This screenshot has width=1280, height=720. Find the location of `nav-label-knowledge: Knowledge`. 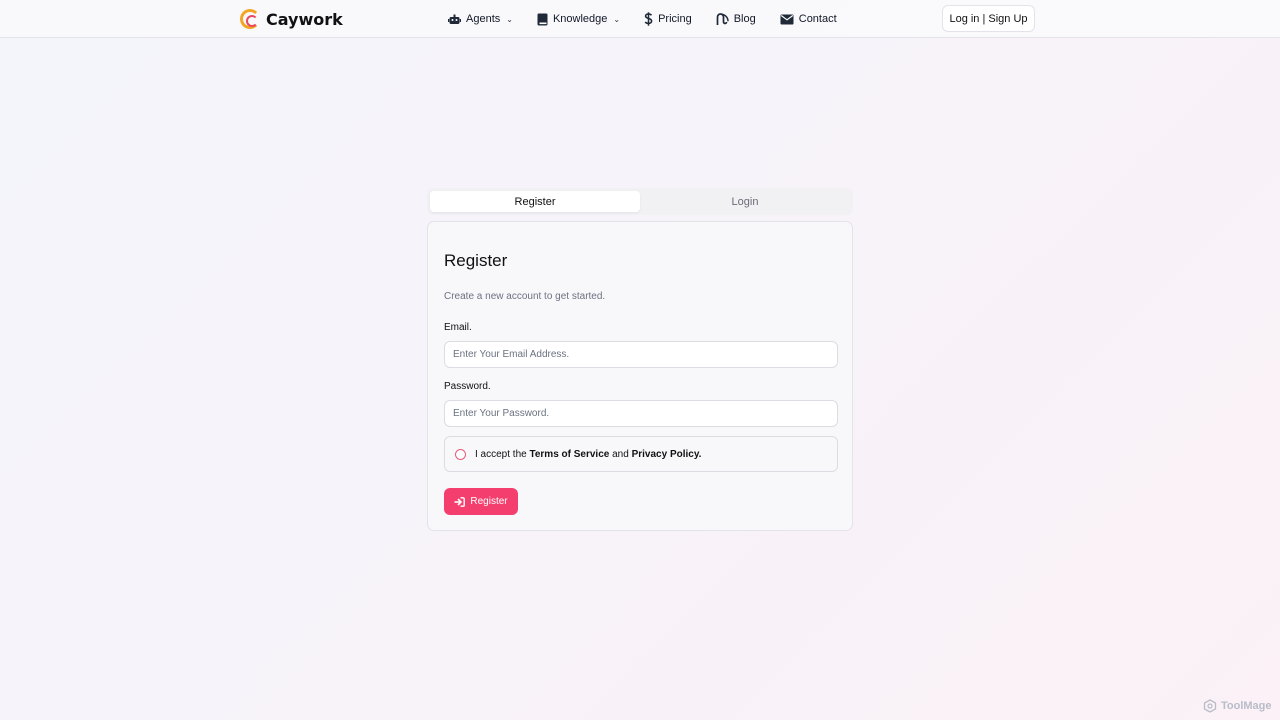

nav-label-knowledge: Knowledge is located at coordinates (580, 19).